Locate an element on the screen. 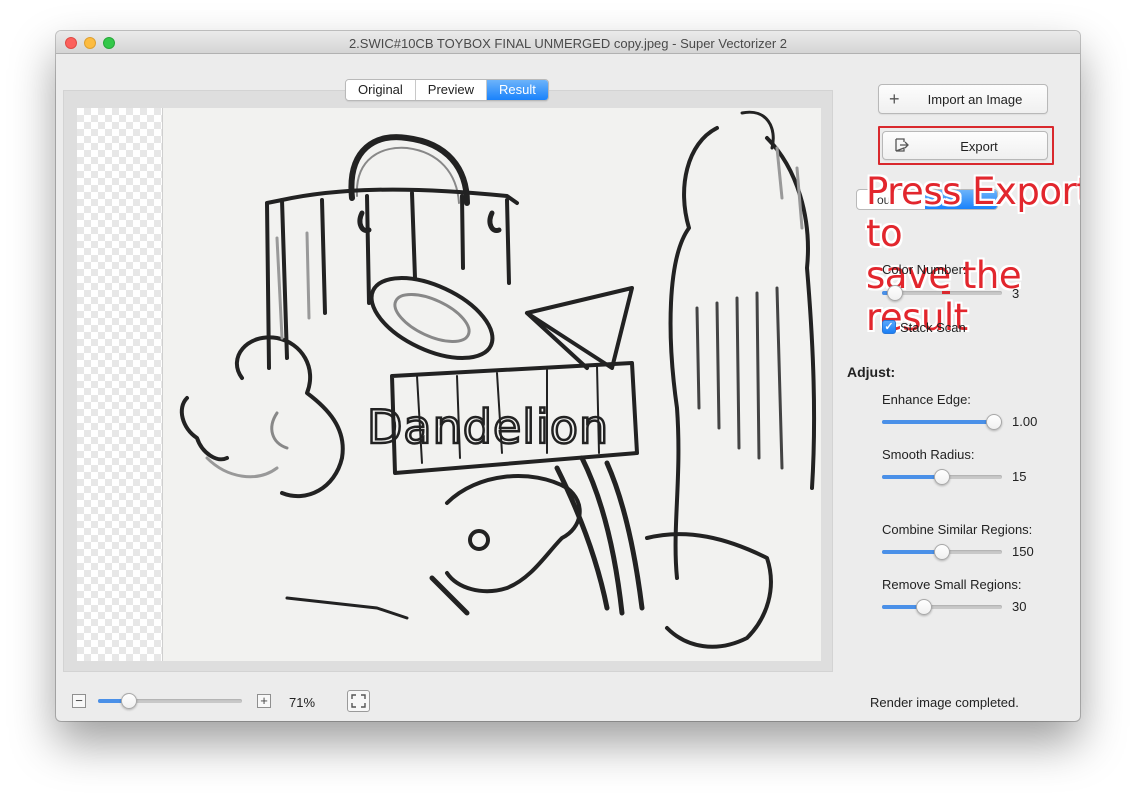 The width and height of the screenshot is (1136, 802). combine-similar-label: Combine Similar Regions: is located at coordinates (957, 529).